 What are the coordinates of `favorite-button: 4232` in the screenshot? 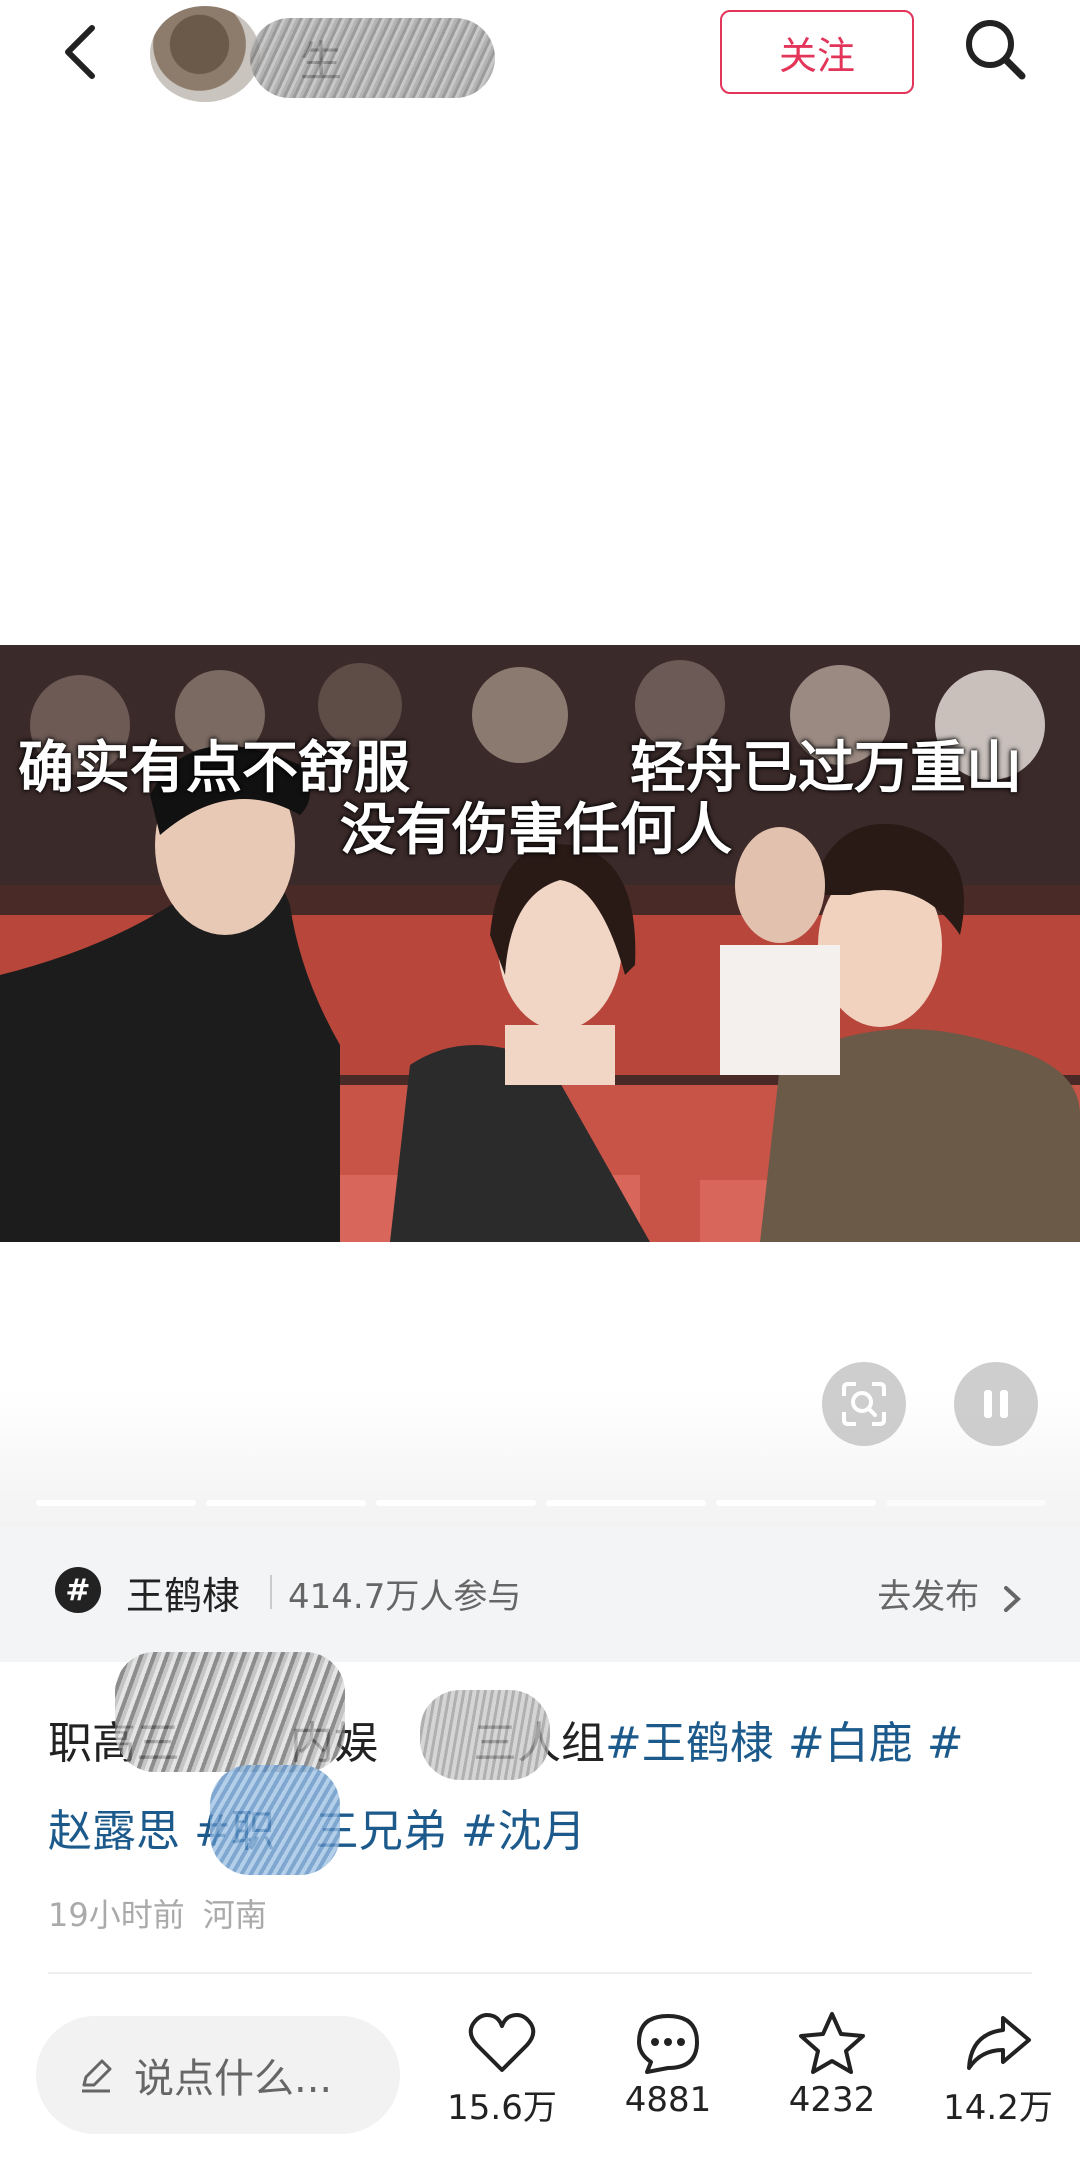 It's located at (832, 2065).